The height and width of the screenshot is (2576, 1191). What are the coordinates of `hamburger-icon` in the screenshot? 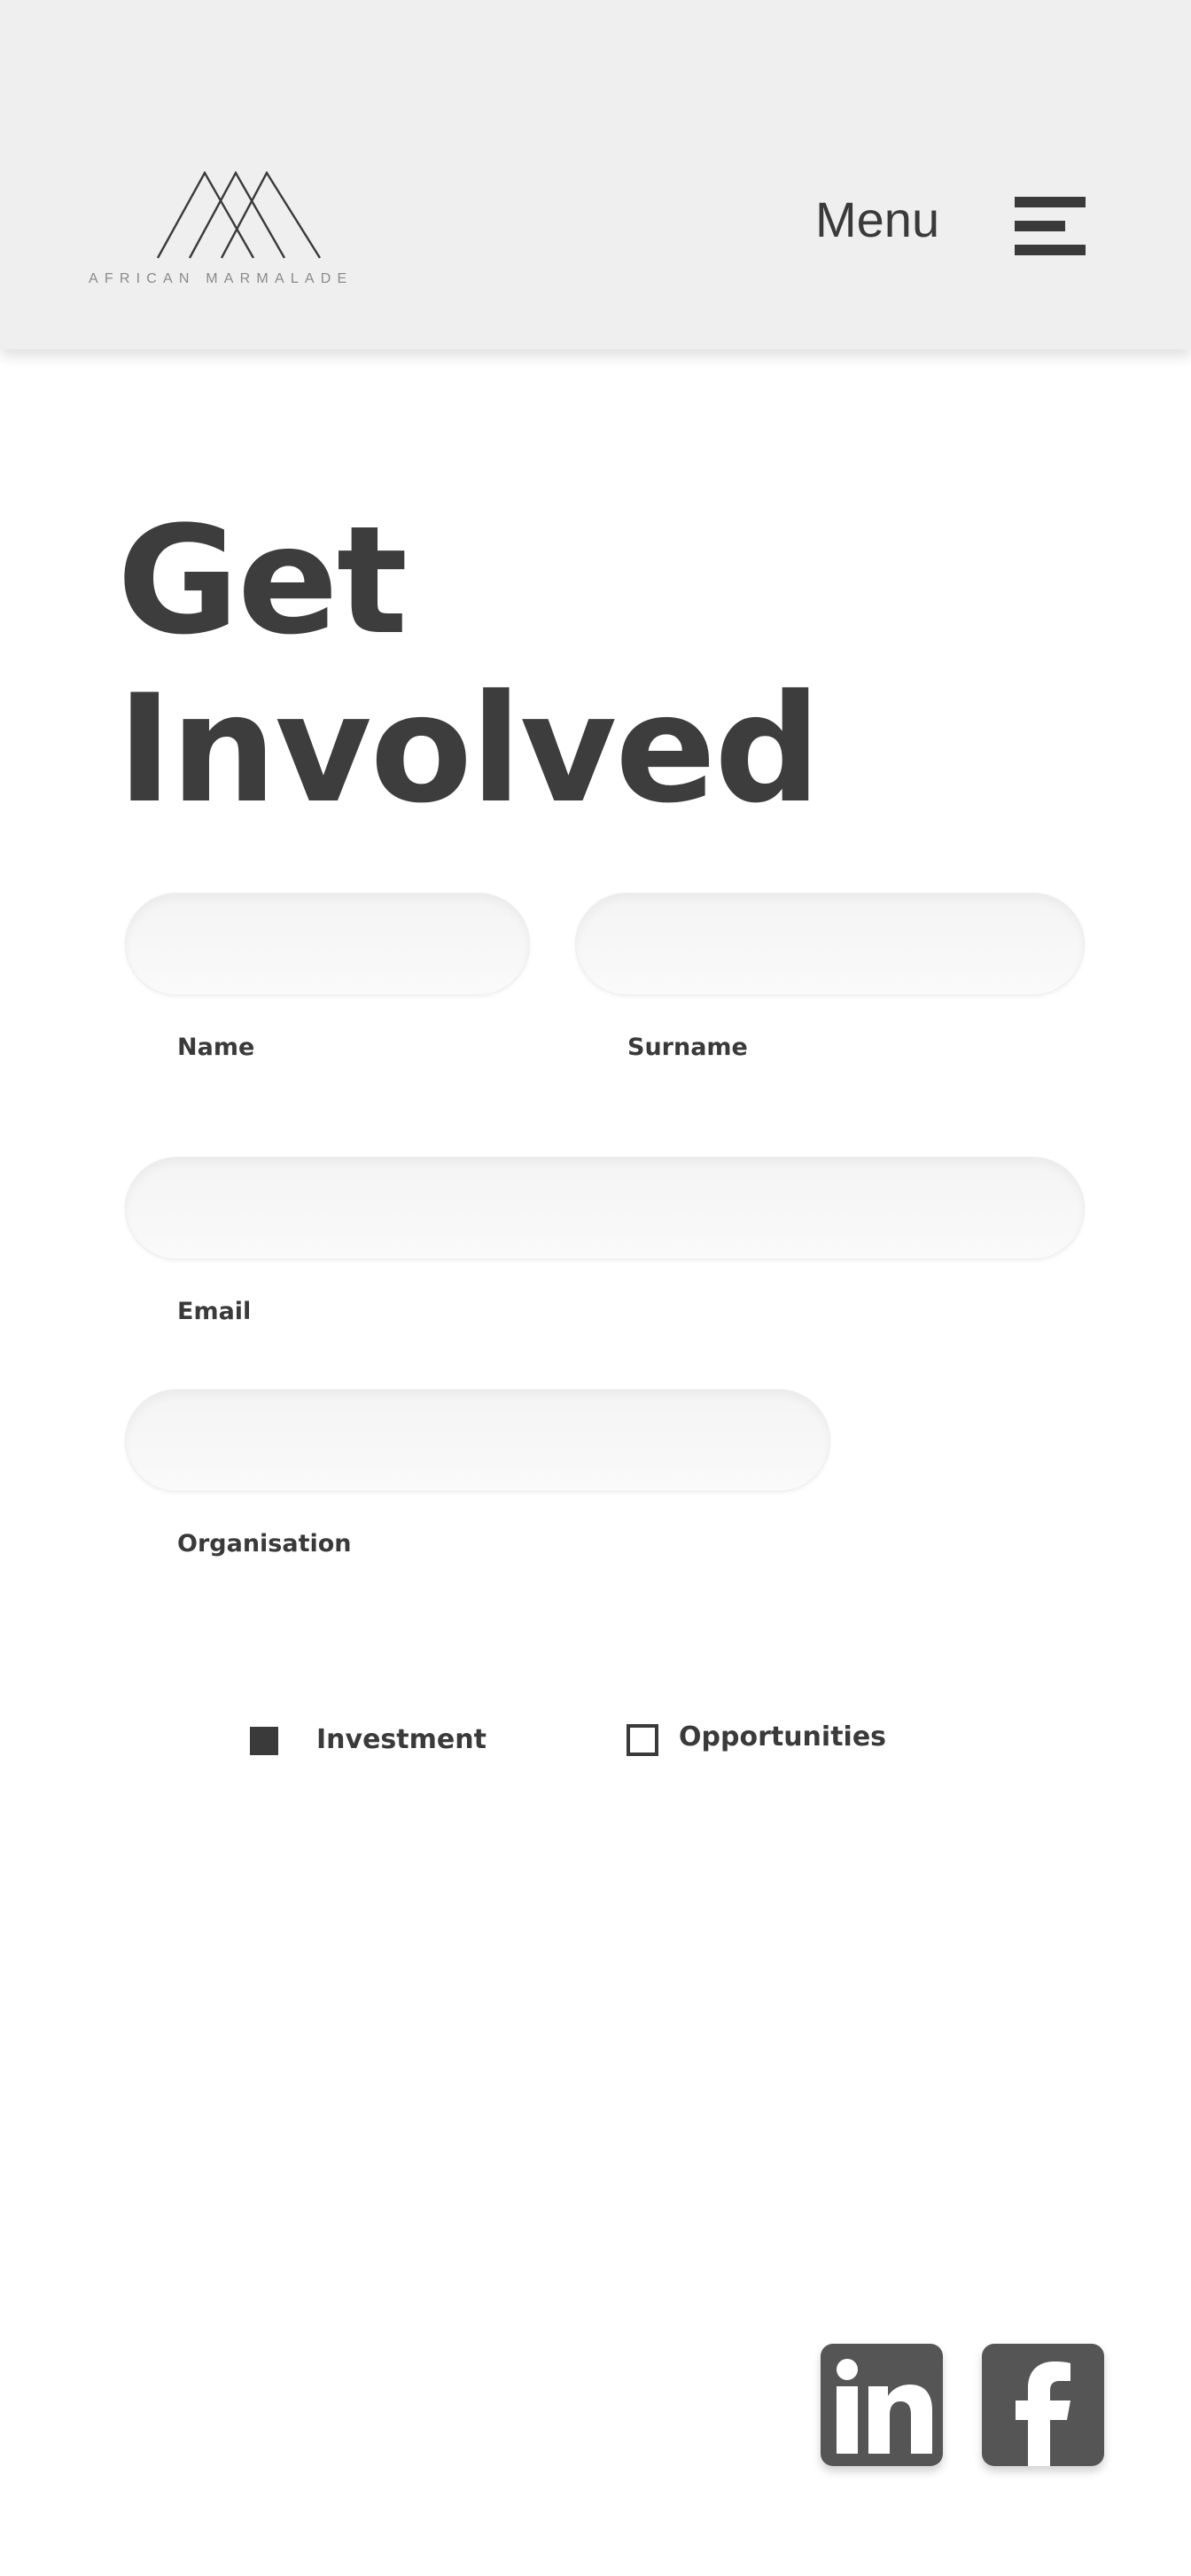 It's located at (1050, 226).